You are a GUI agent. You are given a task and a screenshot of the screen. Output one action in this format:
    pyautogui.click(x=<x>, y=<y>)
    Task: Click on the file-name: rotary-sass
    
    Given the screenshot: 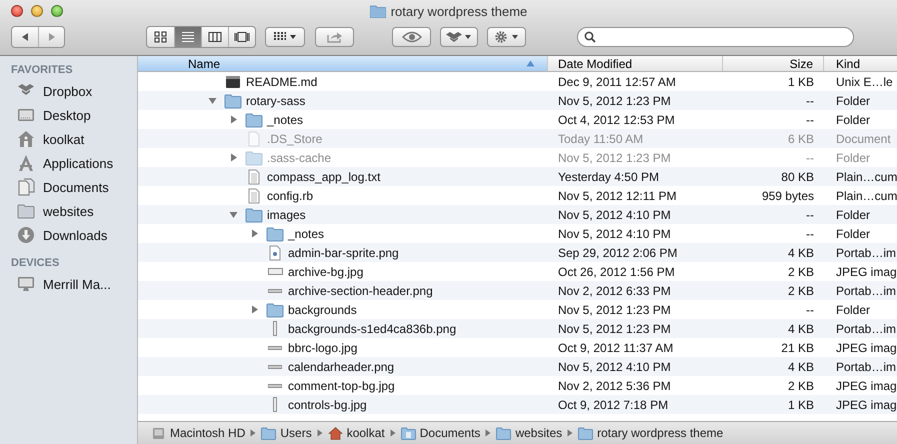 What is the action you would take?
    pyautogui.click(x=276, y=101)
    